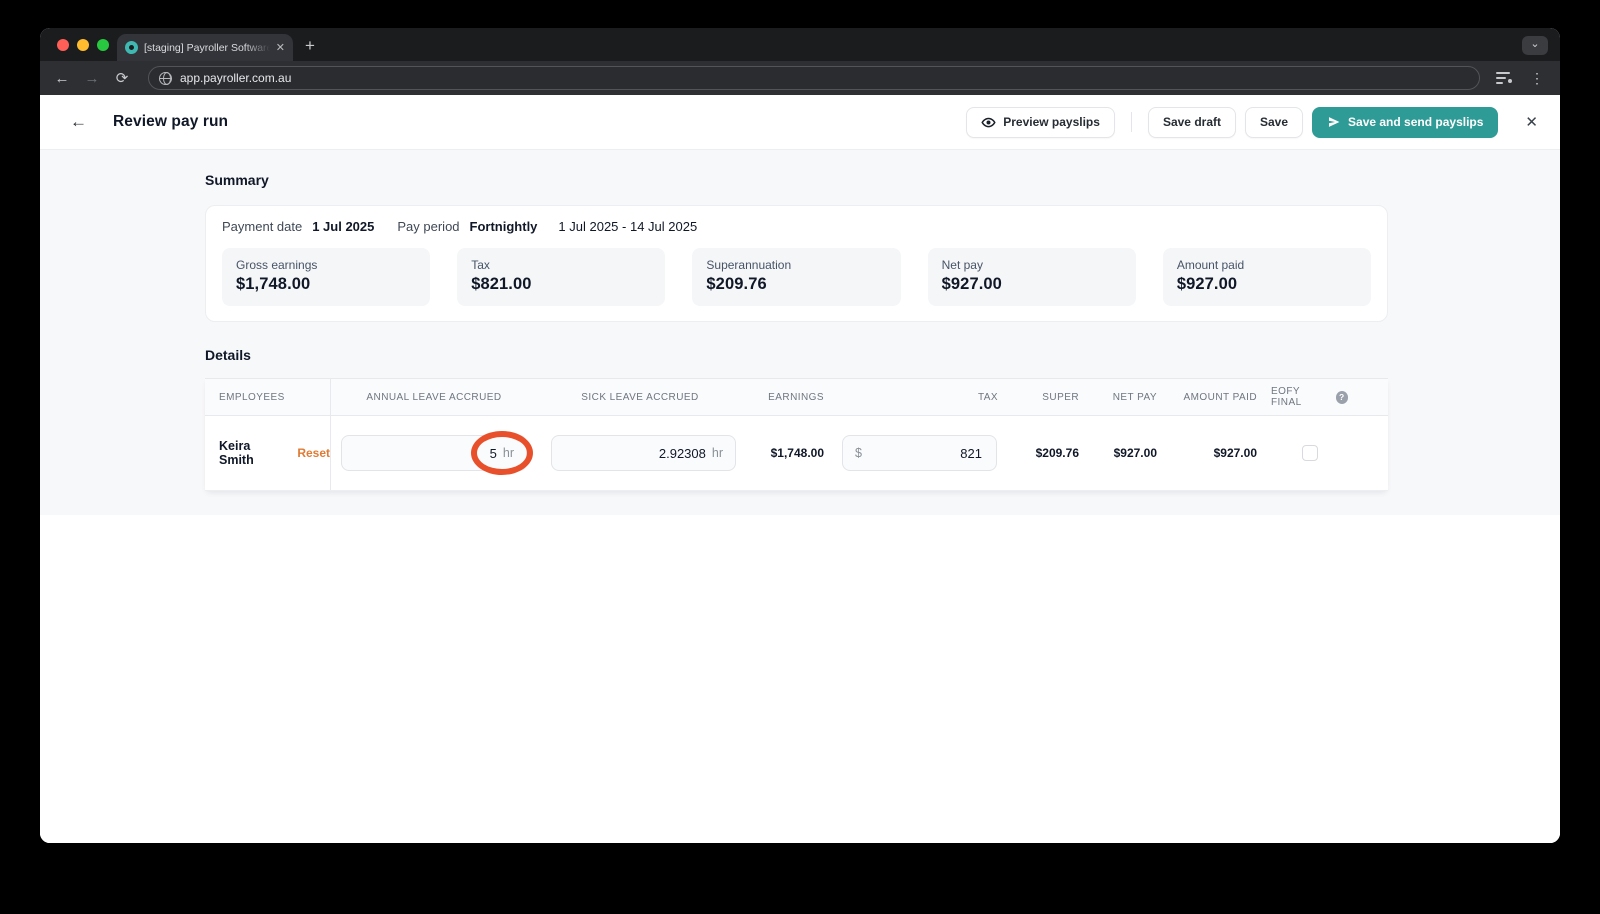 The width and height of the screenshot is (1600, 914). Describe the element at coordinates (561, 277) in the screenshot. I see `stat-tax: Tax $821.00` at that location.